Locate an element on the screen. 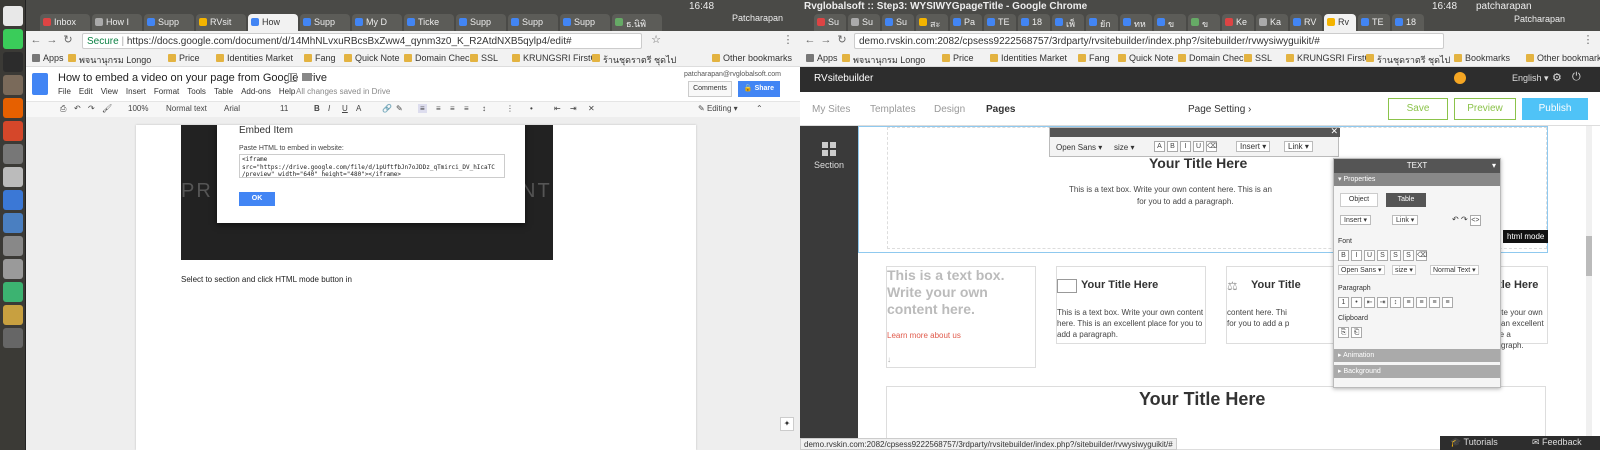 The height and width of the screenshot is (450, 1600). card-title-partial-2: itle Here is located at coordinates (1516, 285).